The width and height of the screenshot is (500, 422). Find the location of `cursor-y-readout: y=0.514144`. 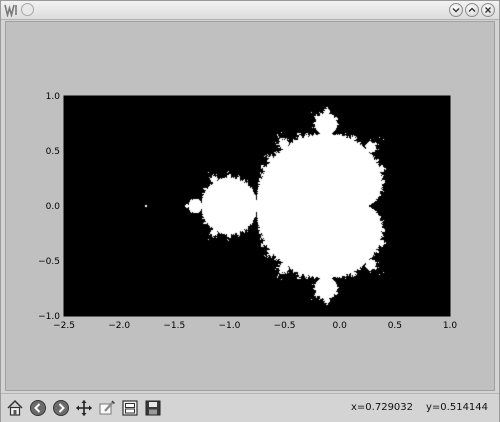

cursor-y-readout: y=0.514144 is located at coordinates (457, 407).